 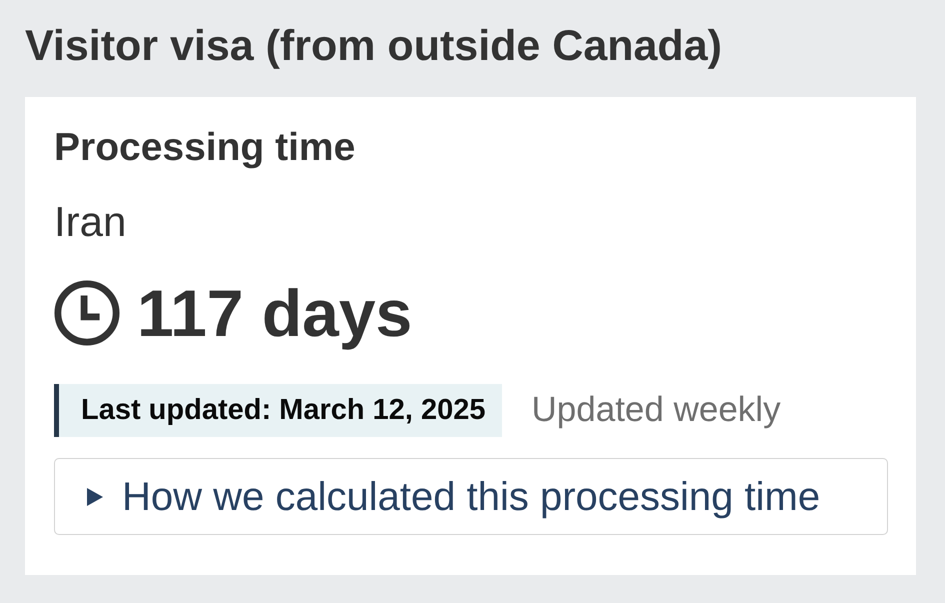 I want to click on details-summary: How we calculated this processing time, so click(x=471, y=496).